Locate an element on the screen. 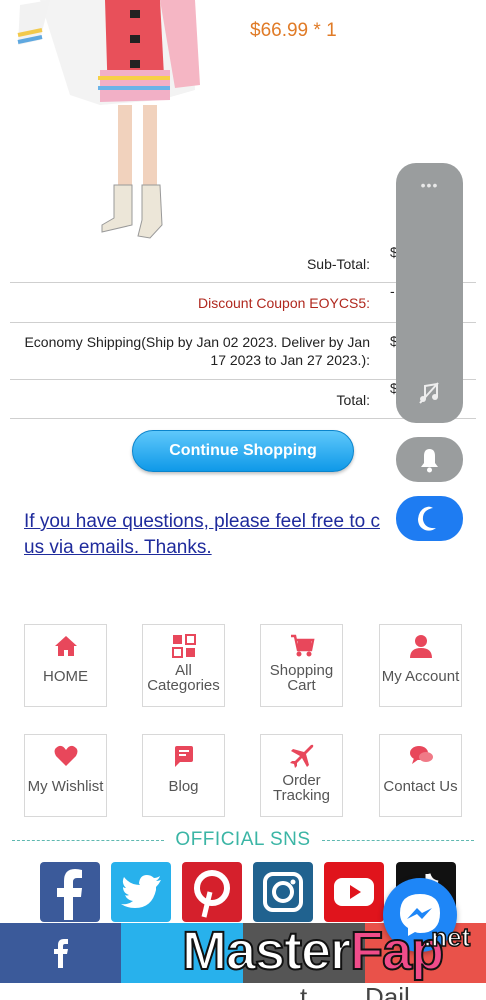  sns-title: OFFICIAL SNS is located at coordinates (243, 839).